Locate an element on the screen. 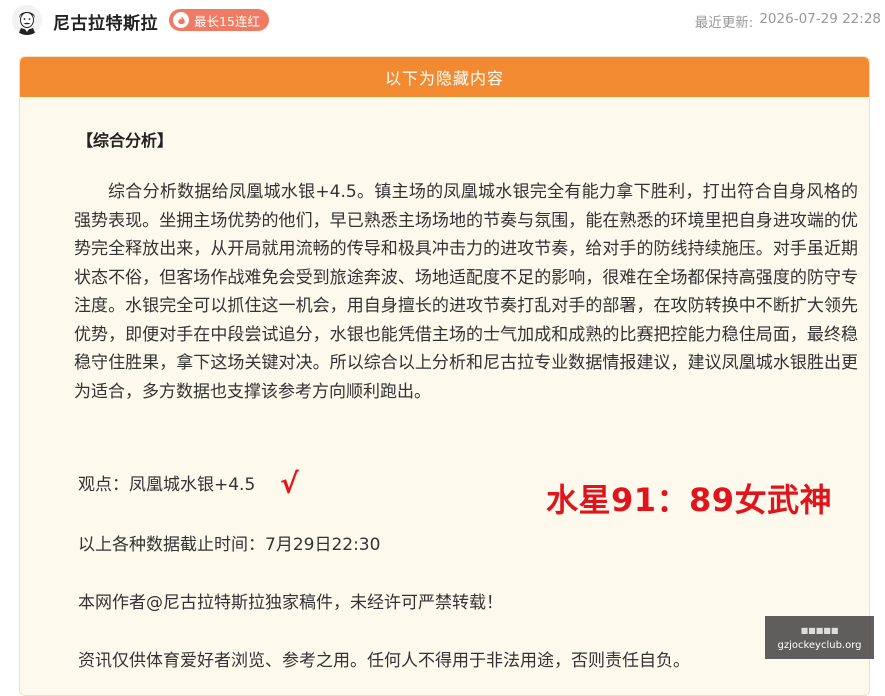 This screenshot has width=885, height=696. tesla-portrait-avatar-icon is located at coordinates (27, 20).